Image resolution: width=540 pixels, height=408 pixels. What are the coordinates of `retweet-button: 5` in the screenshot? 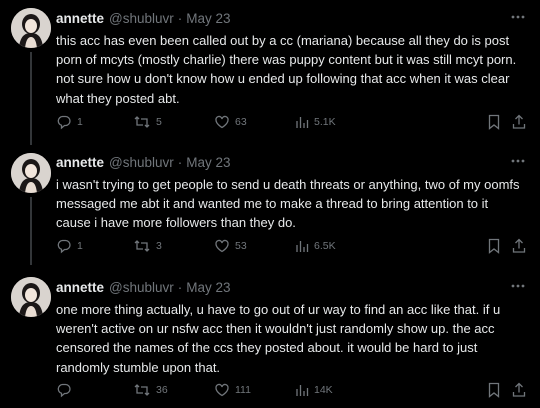 It's located at (147, 122).